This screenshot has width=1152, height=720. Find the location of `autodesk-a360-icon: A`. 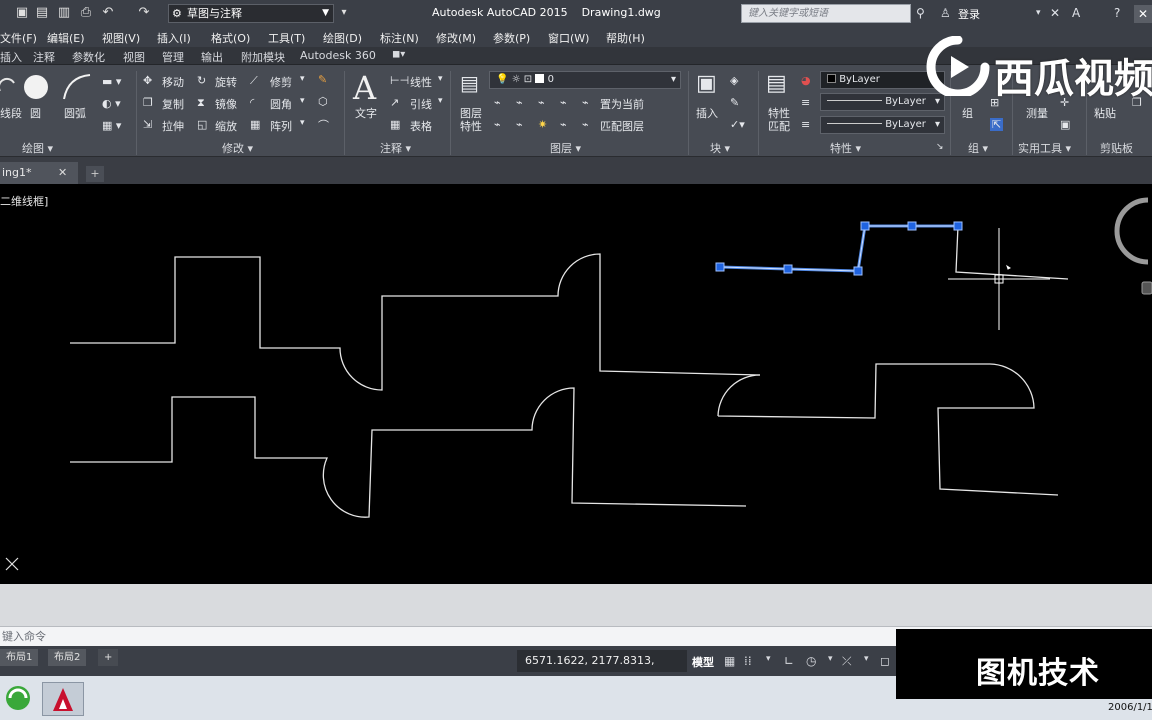

autodesk-a360-icon: A is located at coordinates (1076, 13).